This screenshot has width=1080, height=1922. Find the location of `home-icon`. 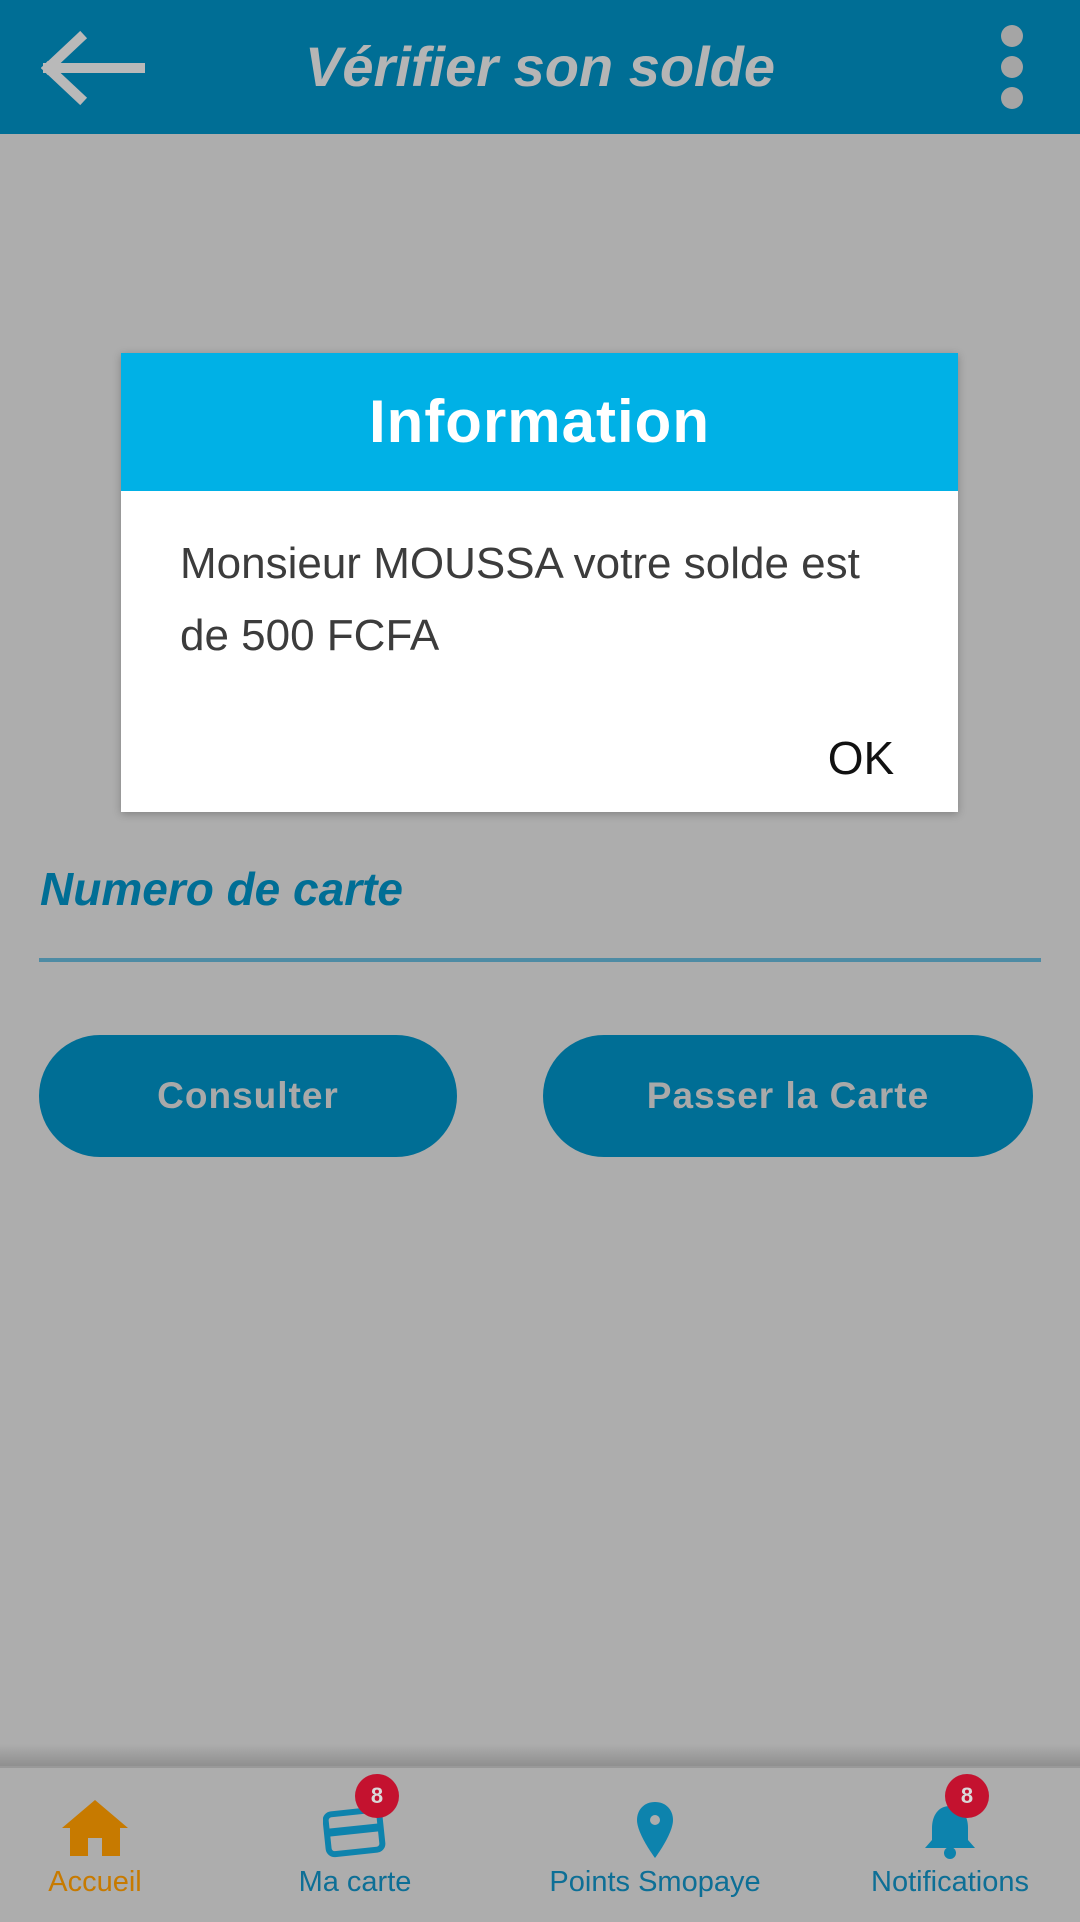

home-icon is located at coordinates (95, 1828).